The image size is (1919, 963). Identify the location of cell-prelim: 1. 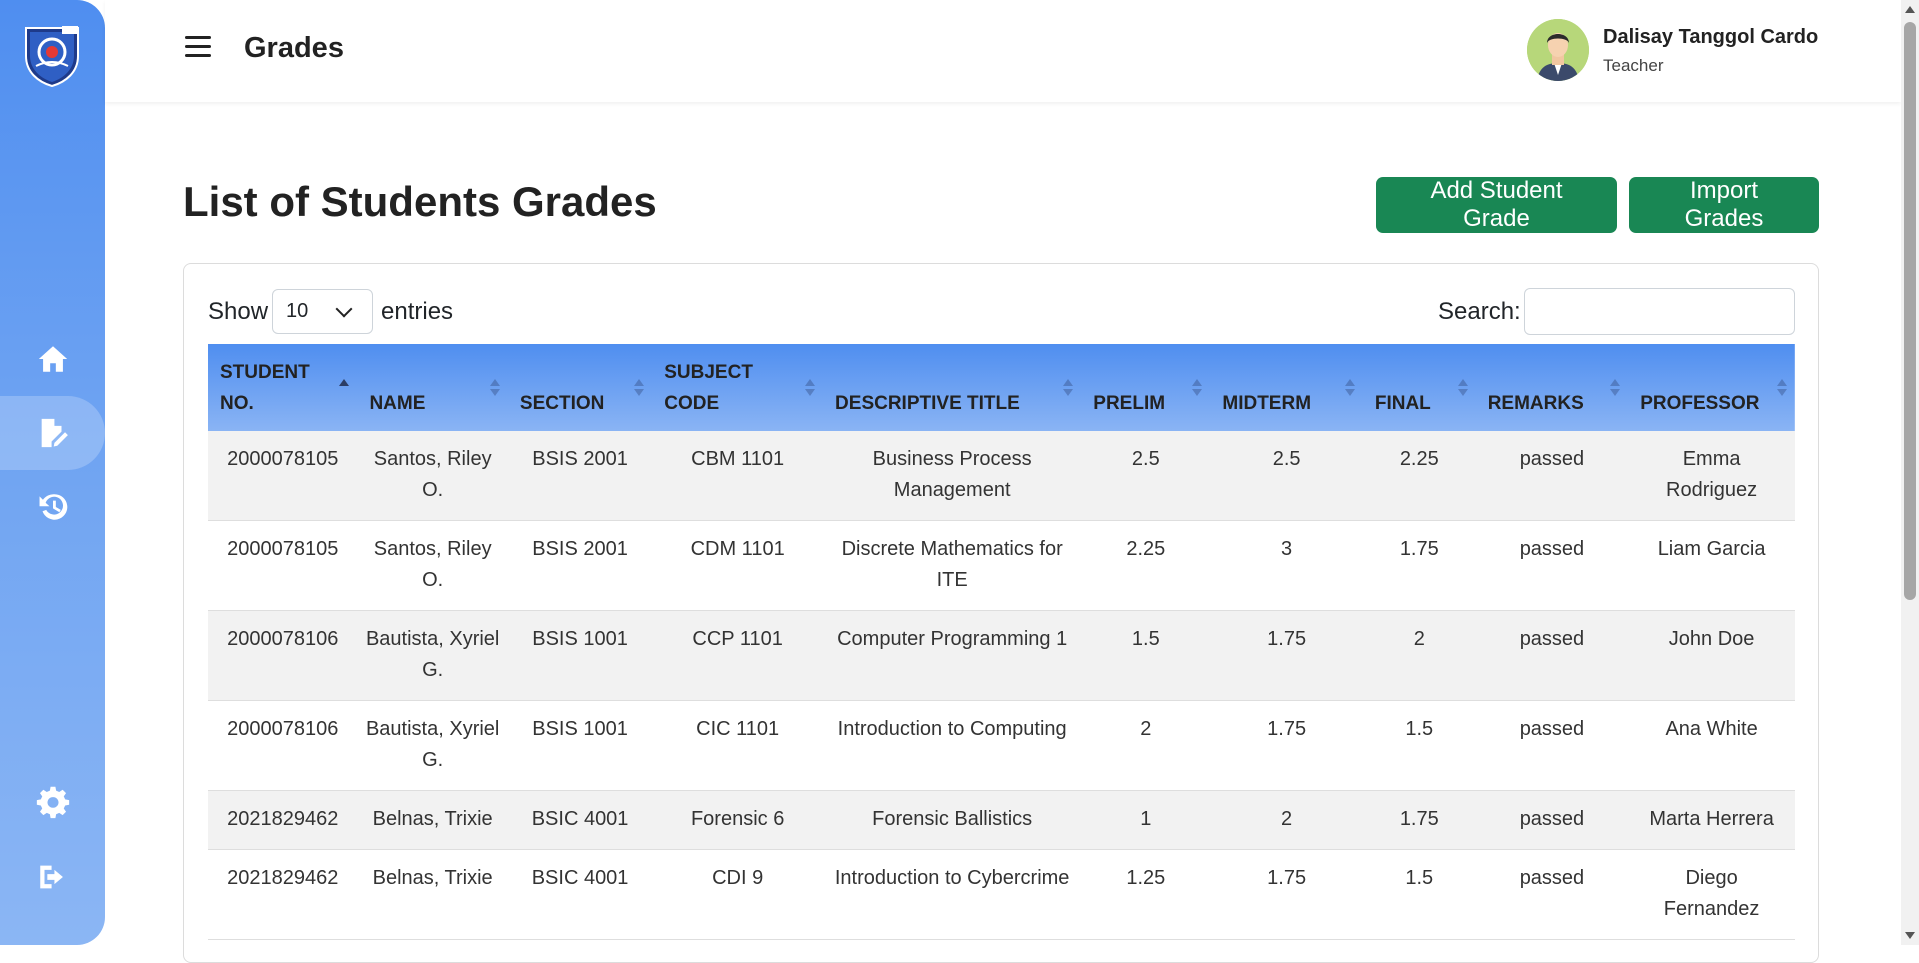
(1146, 820).